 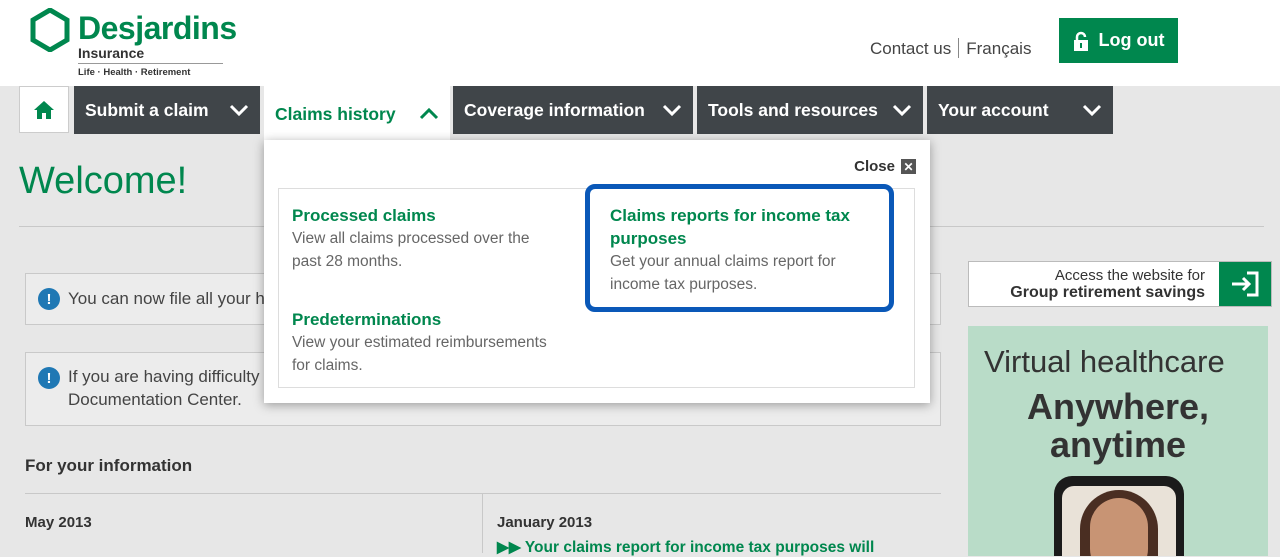 What do you see at coordinates (1118, 444) in the screenshot?
I see `promo-headline-line2: anytime` at bounding box center [1118, 444].